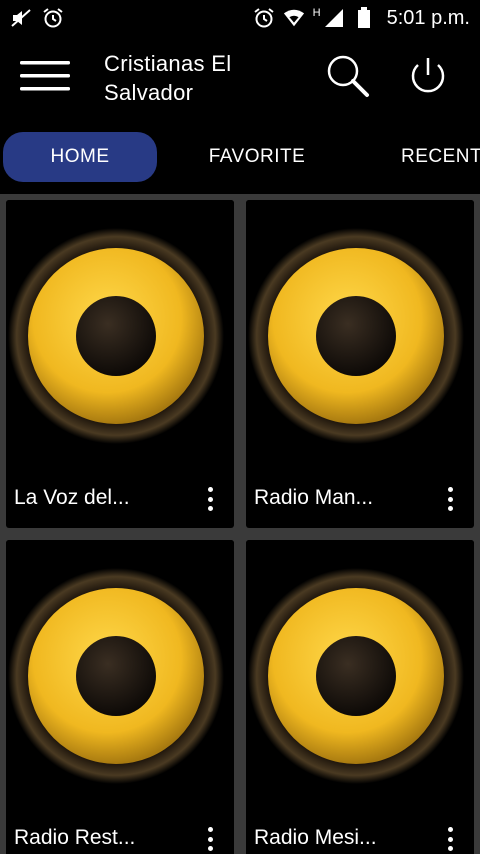 The image size is (480, 854). What do you see at coordinates (316, 13) in the screenshot?
I see `network-type-label: H` at bounding box center [316, 13].